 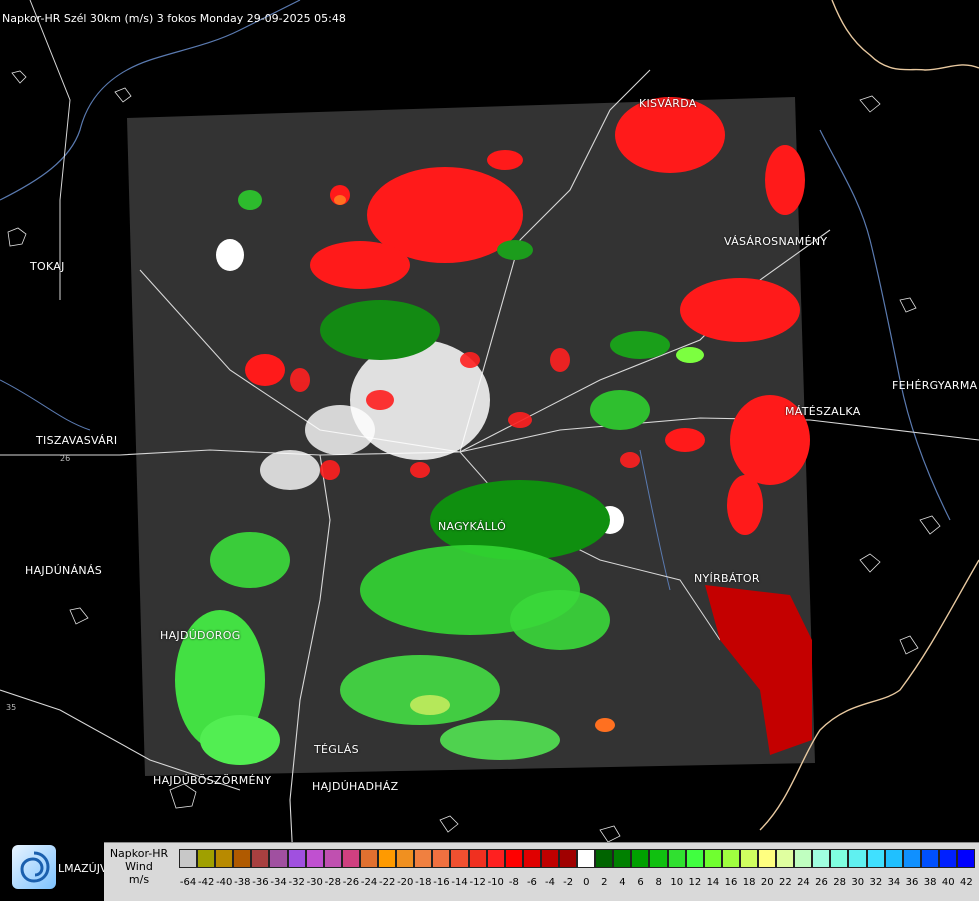 I want to click on weather-service-logo, so click(x=34, y=867).